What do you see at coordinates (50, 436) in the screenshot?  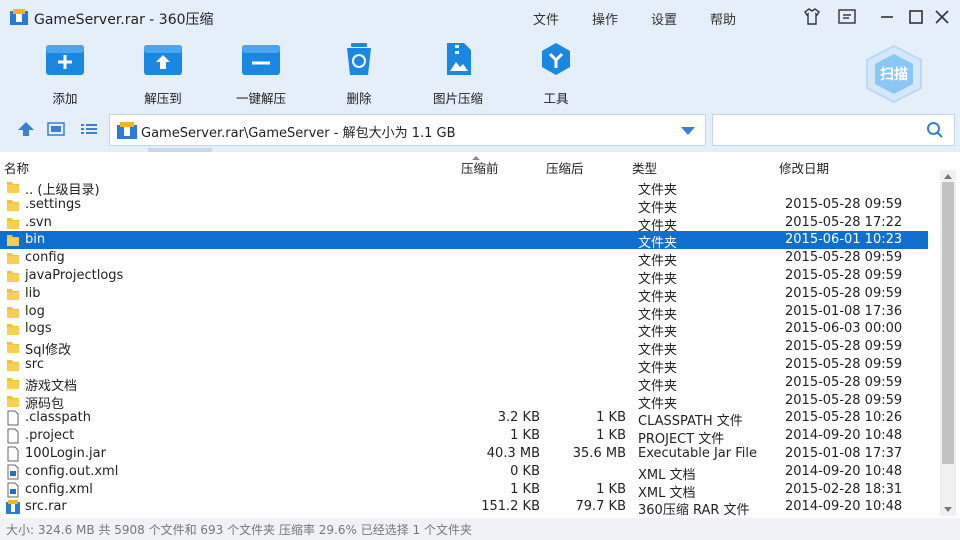 I see `file-name: .project` at bounding box center [50, 436].